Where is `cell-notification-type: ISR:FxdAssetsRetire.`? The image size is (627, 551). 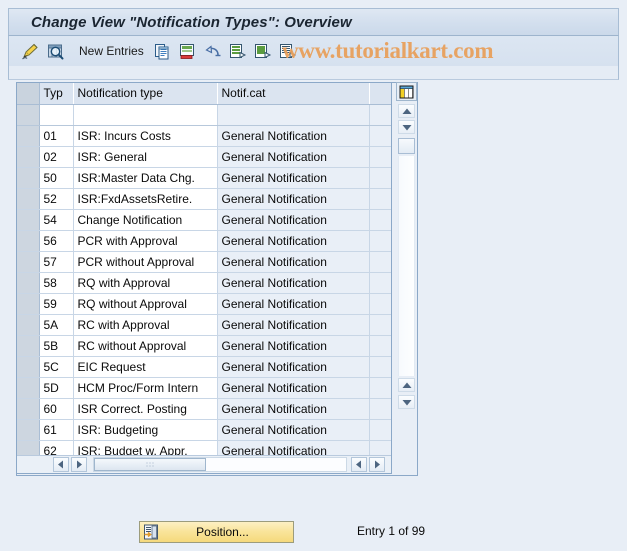 cell-notification-type: ISR:FxdAssetsRetire. is located at coordinates (145, 199).